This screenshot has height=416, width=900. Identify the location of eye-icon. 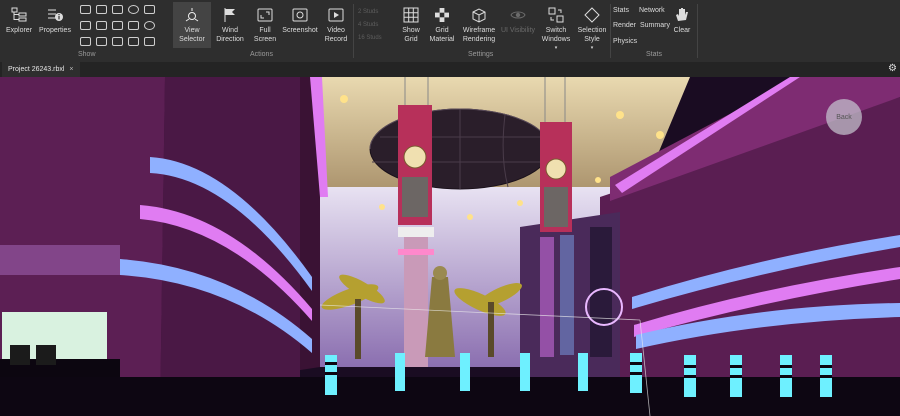
(518, 15).